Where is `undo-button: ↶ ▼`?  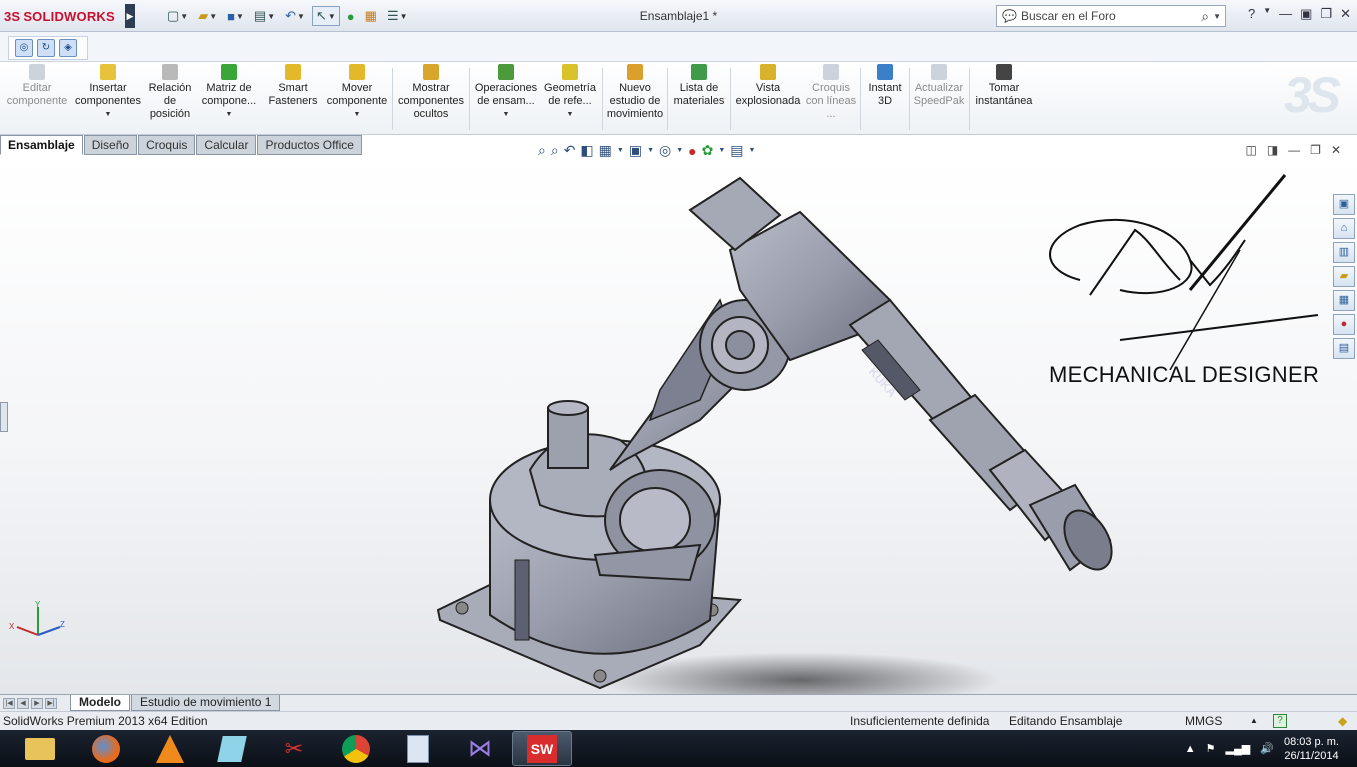
undo-button: ↶ ▼ is located at coordinates (295, 16).